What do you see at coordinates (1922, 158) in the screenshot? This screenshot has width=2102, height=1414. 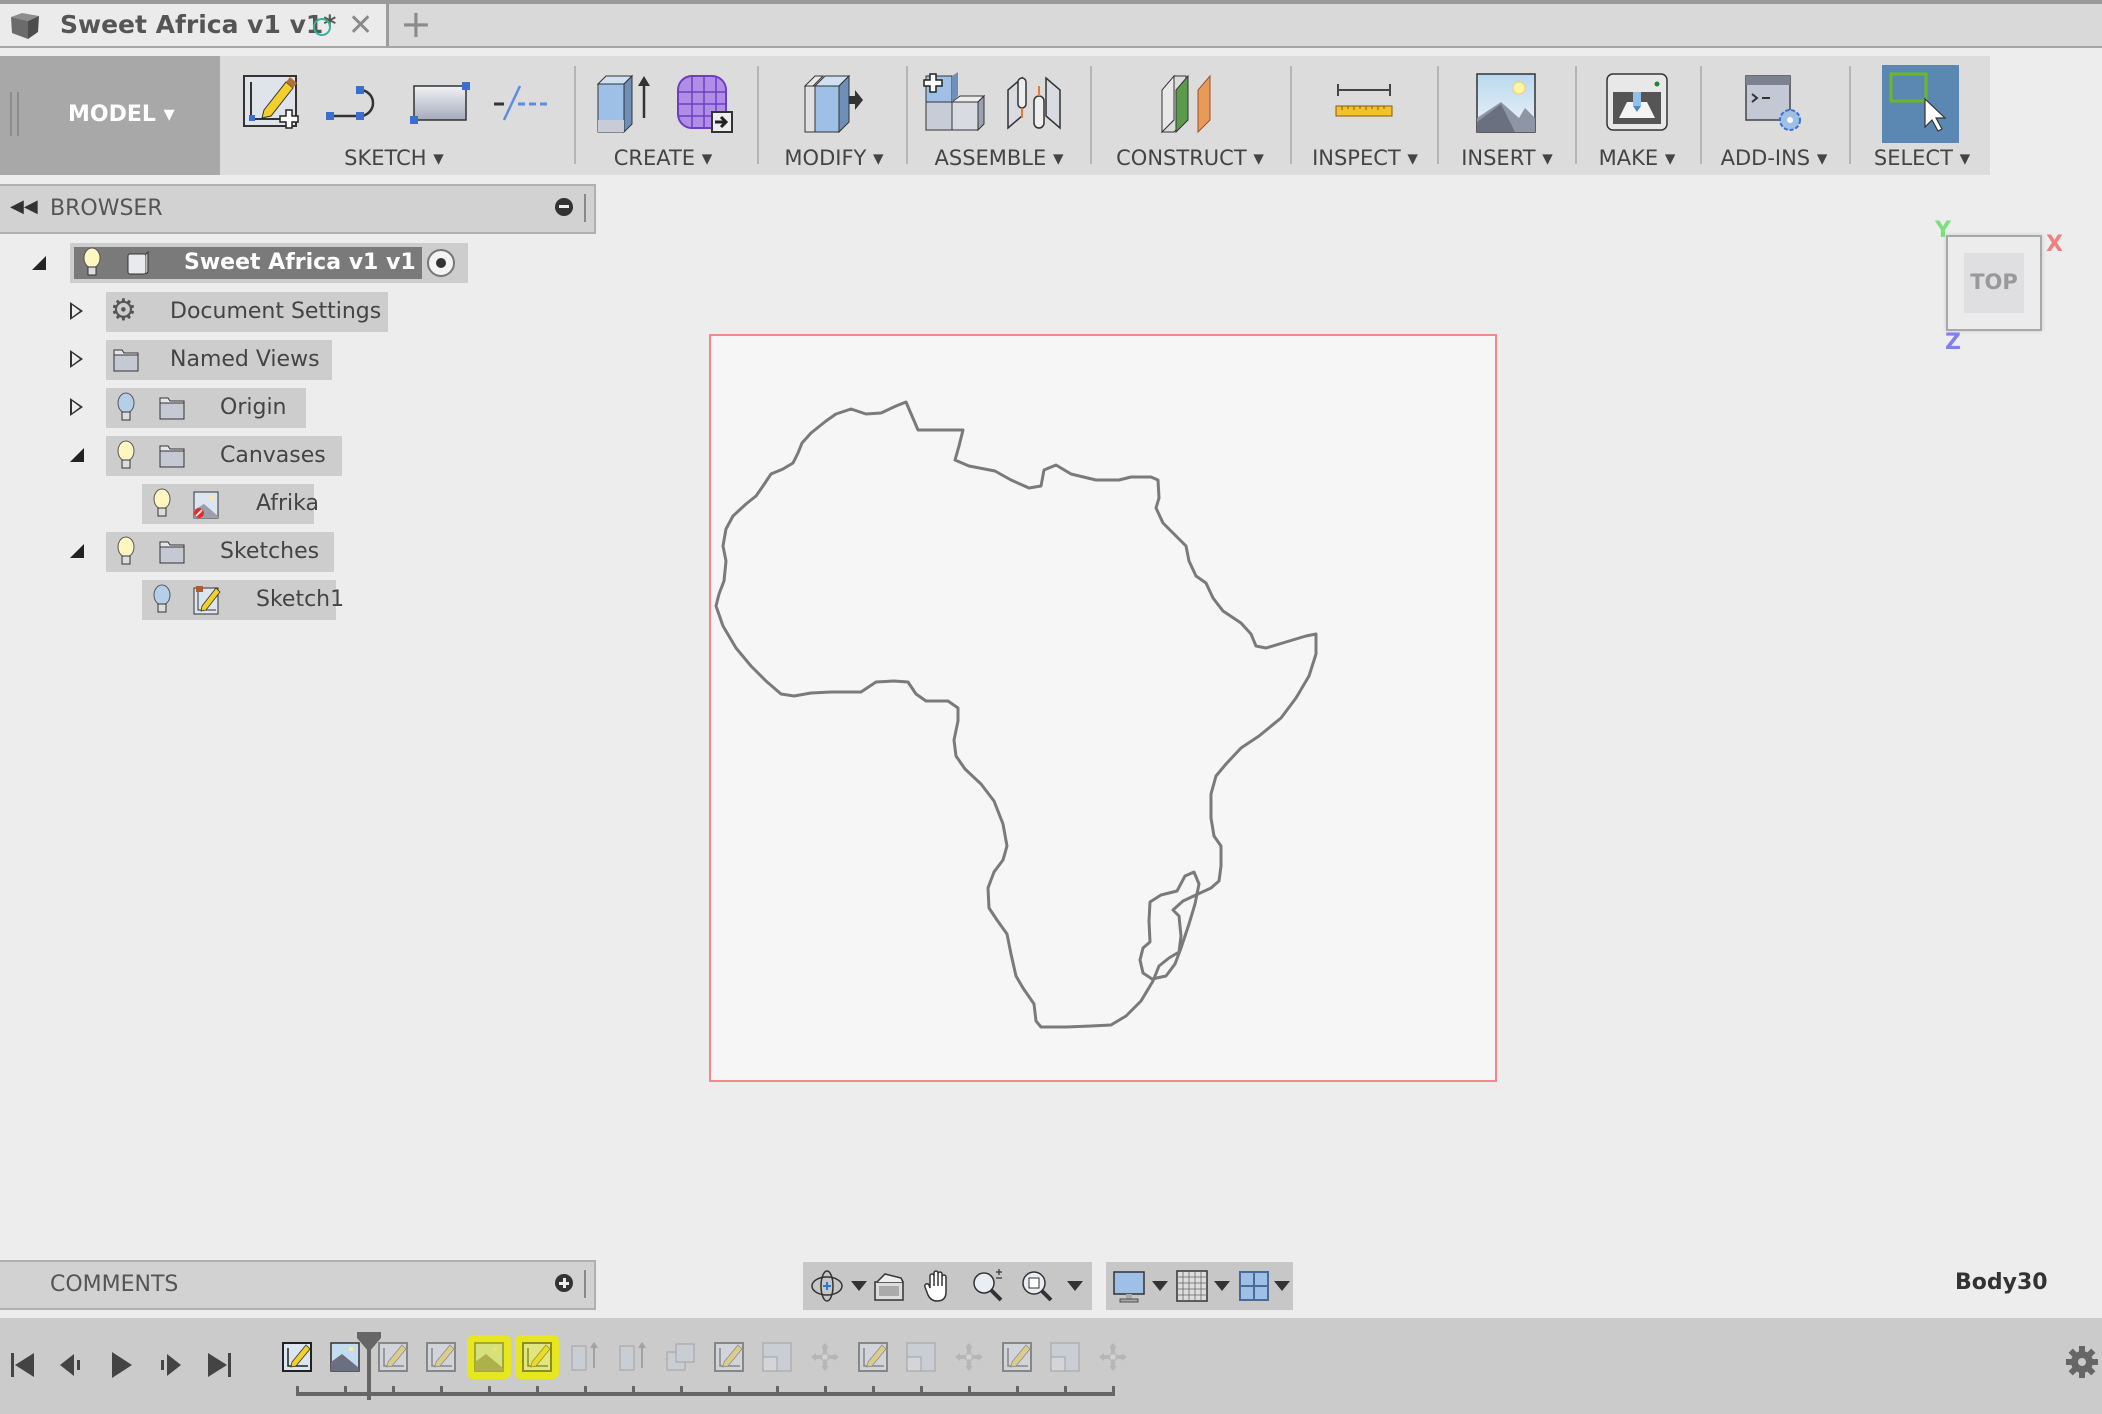 I see `select-menu: SELECT ▾` at bounding box center [1922, 158].